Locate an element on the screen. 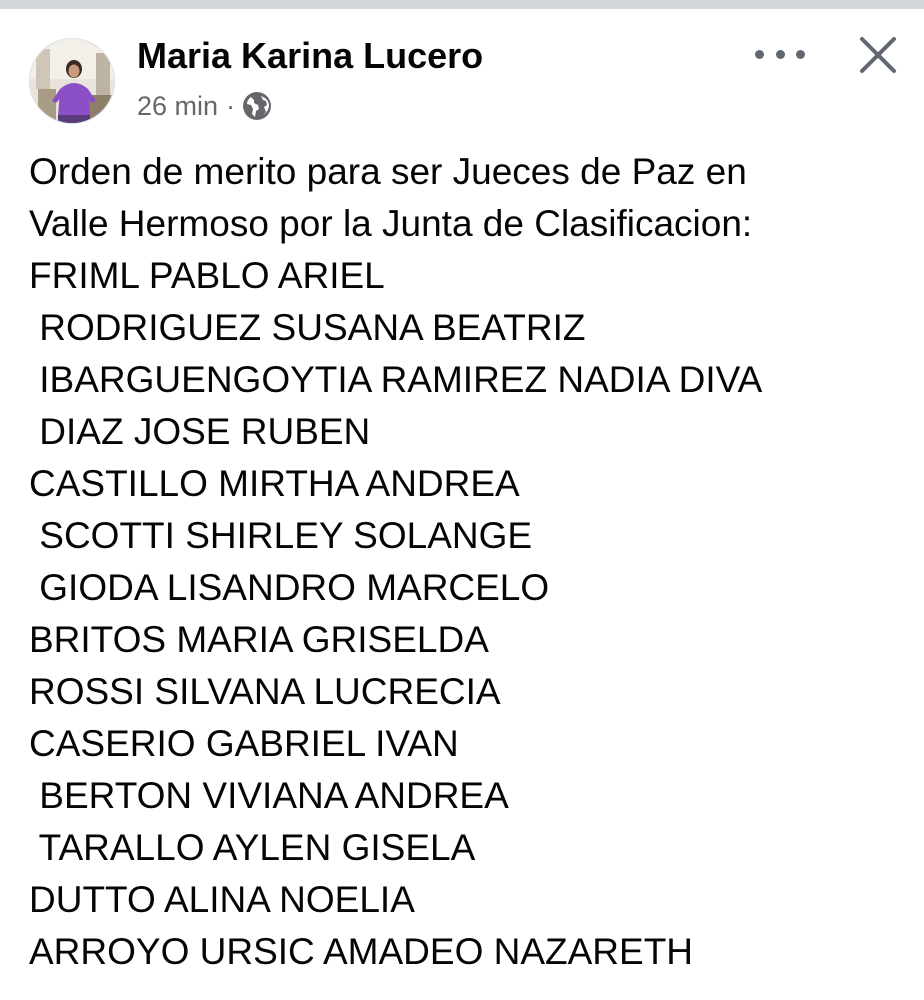 Image resolution: width=924 pixels, height=1000 pixels. post-line: IBARGUENGOYTIA RAMIREZ NADIA DIVA is located at coordinates (396, 379).